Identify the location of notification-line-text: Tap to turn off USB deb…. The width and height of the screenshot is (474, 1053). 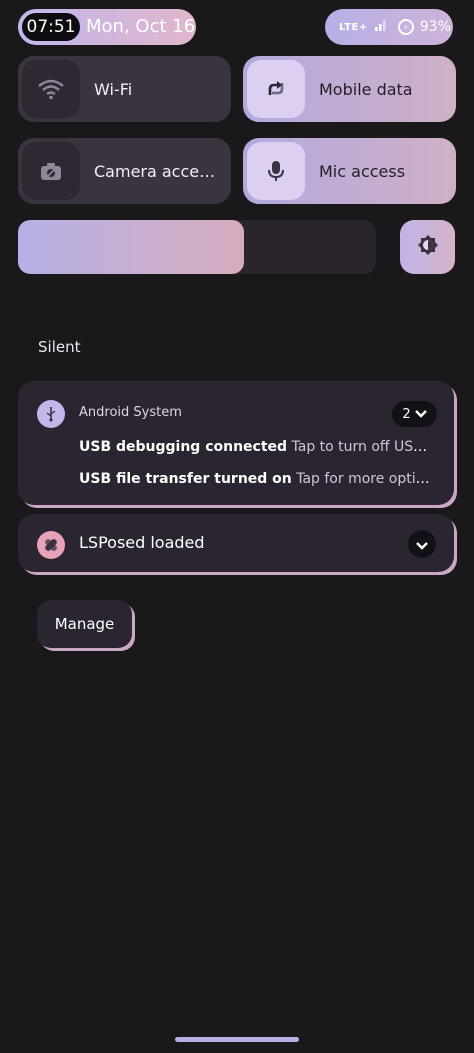
(363, 447).